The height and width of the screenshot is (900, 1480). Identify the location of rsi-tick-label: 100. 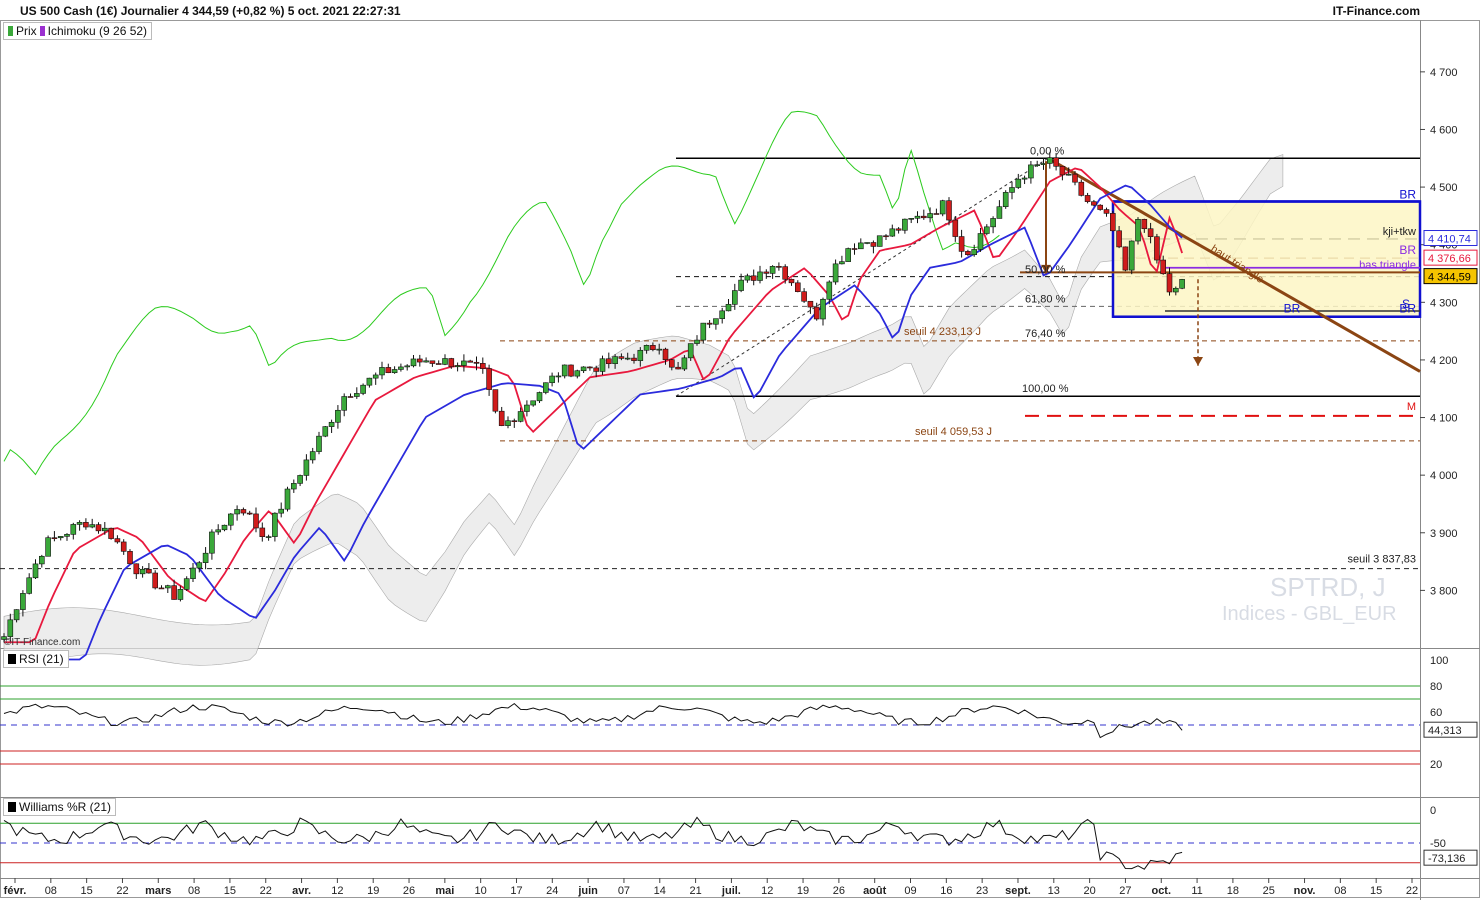
(1439, 661).